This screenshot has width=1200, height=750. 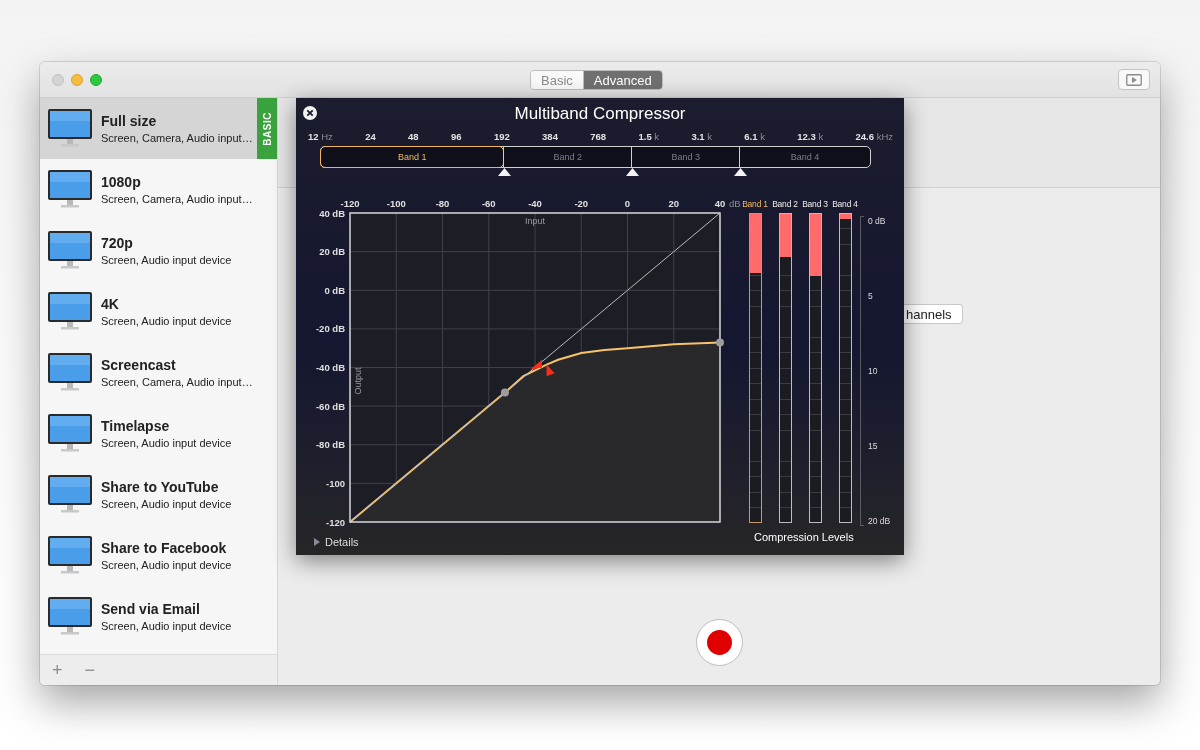 What do you see at coordinates (501, 137) in the screenshot?
I see `frequency-label: 192` at bounding box center [501, 137].